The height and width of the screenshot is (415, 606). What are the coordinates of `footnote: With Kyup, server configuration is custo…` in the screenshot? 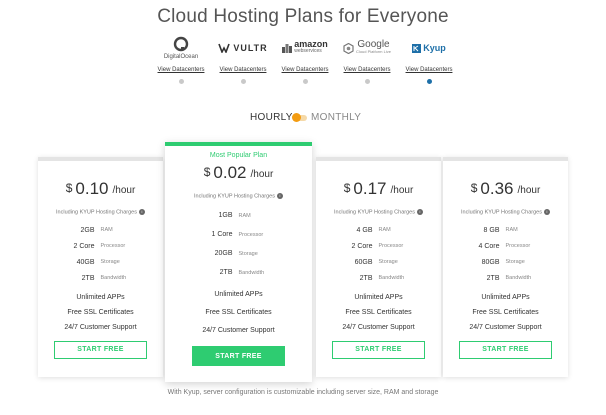 It's located at (303, 392).